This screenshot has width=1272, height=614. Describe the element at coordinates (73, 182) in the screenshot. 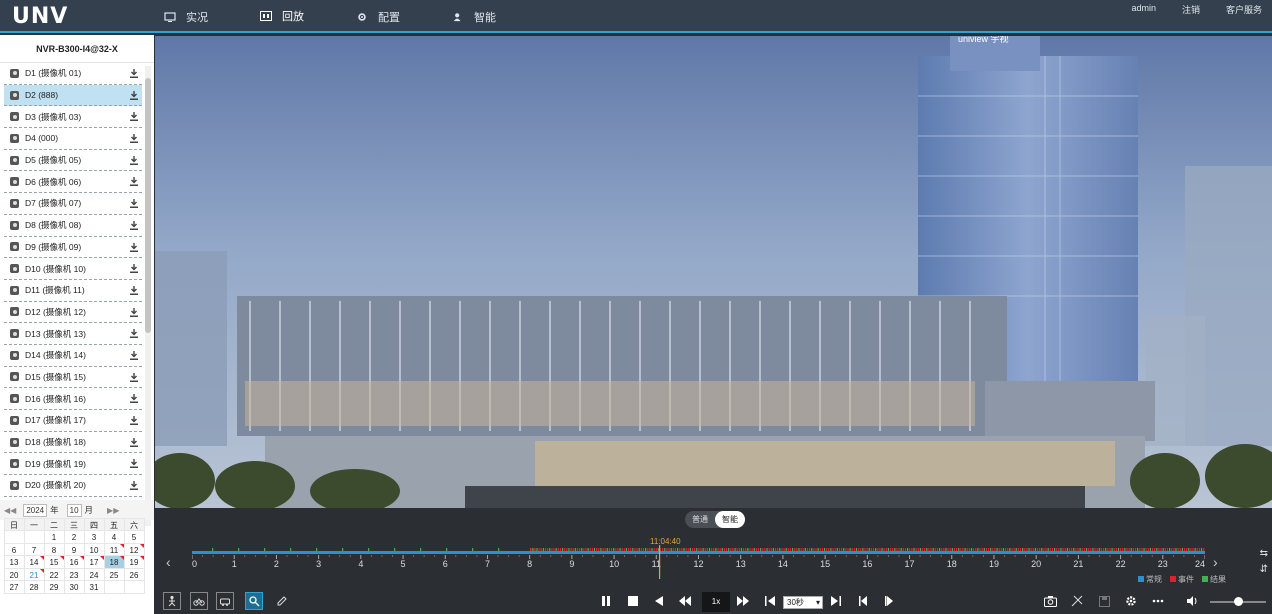

I see `camera-item: D6 (摄像机 06)` at that location.